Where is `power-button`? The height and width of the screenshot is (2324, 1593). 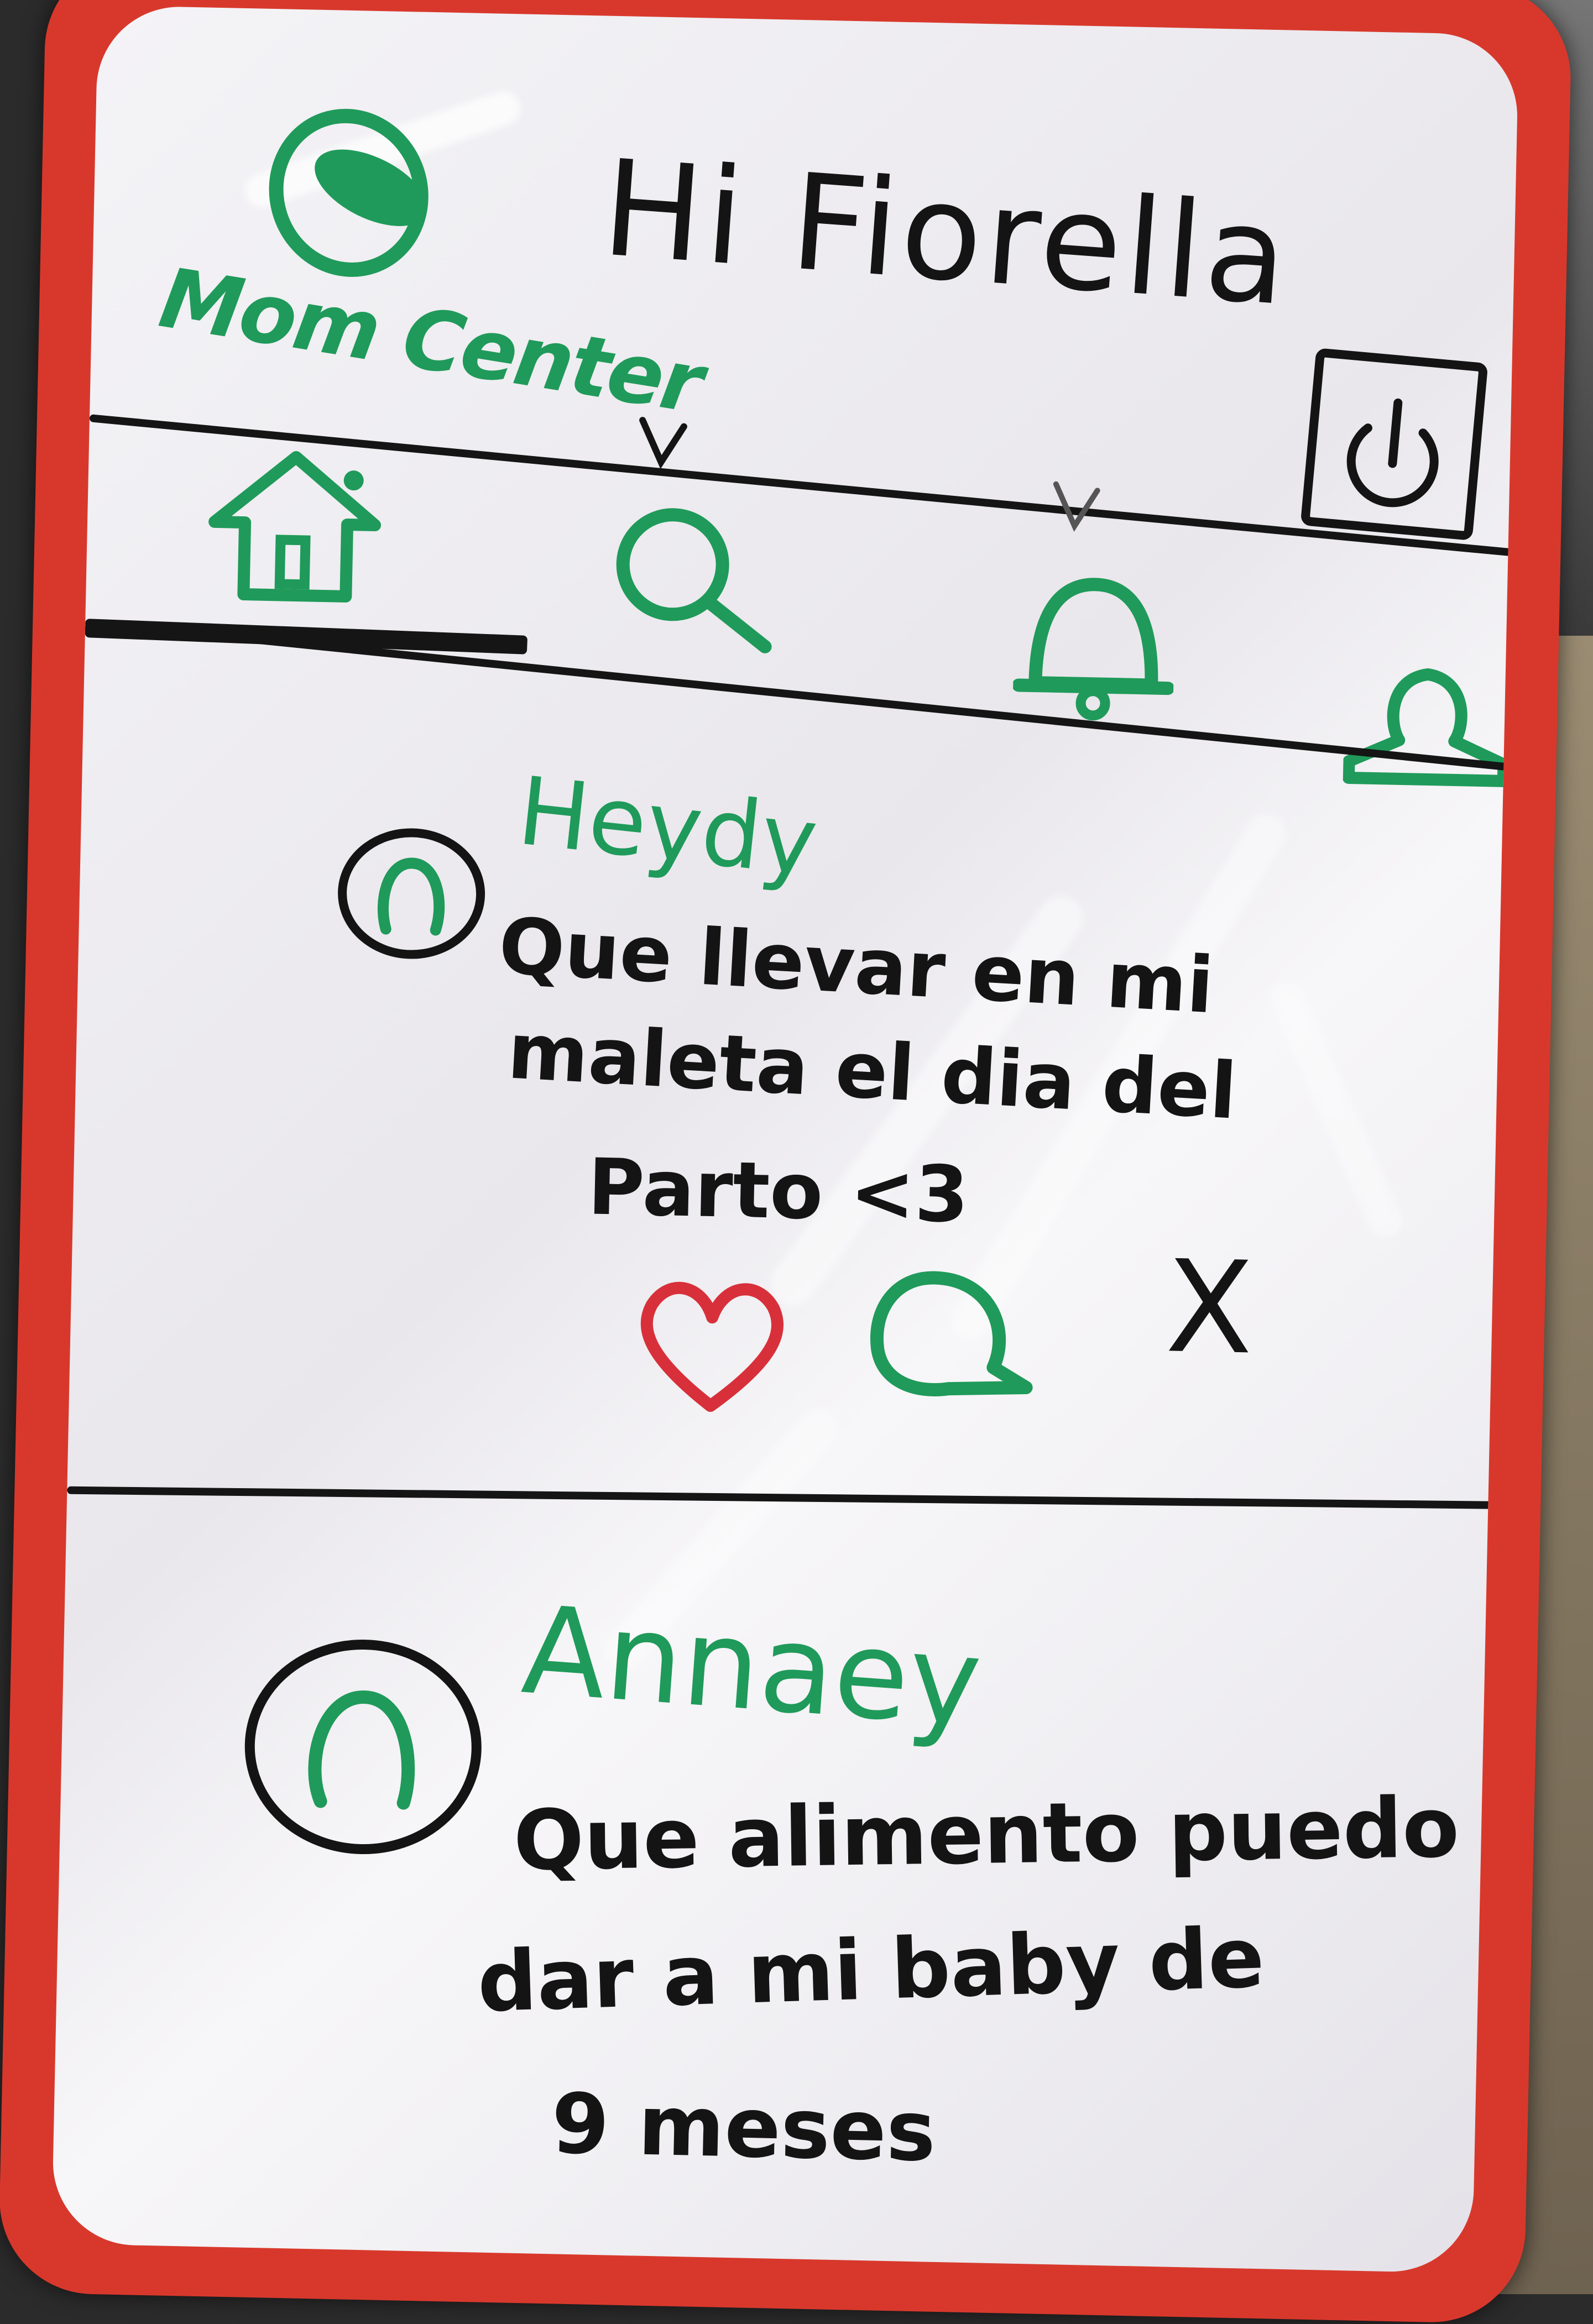
power-button is located at coordinates (1394, 444).